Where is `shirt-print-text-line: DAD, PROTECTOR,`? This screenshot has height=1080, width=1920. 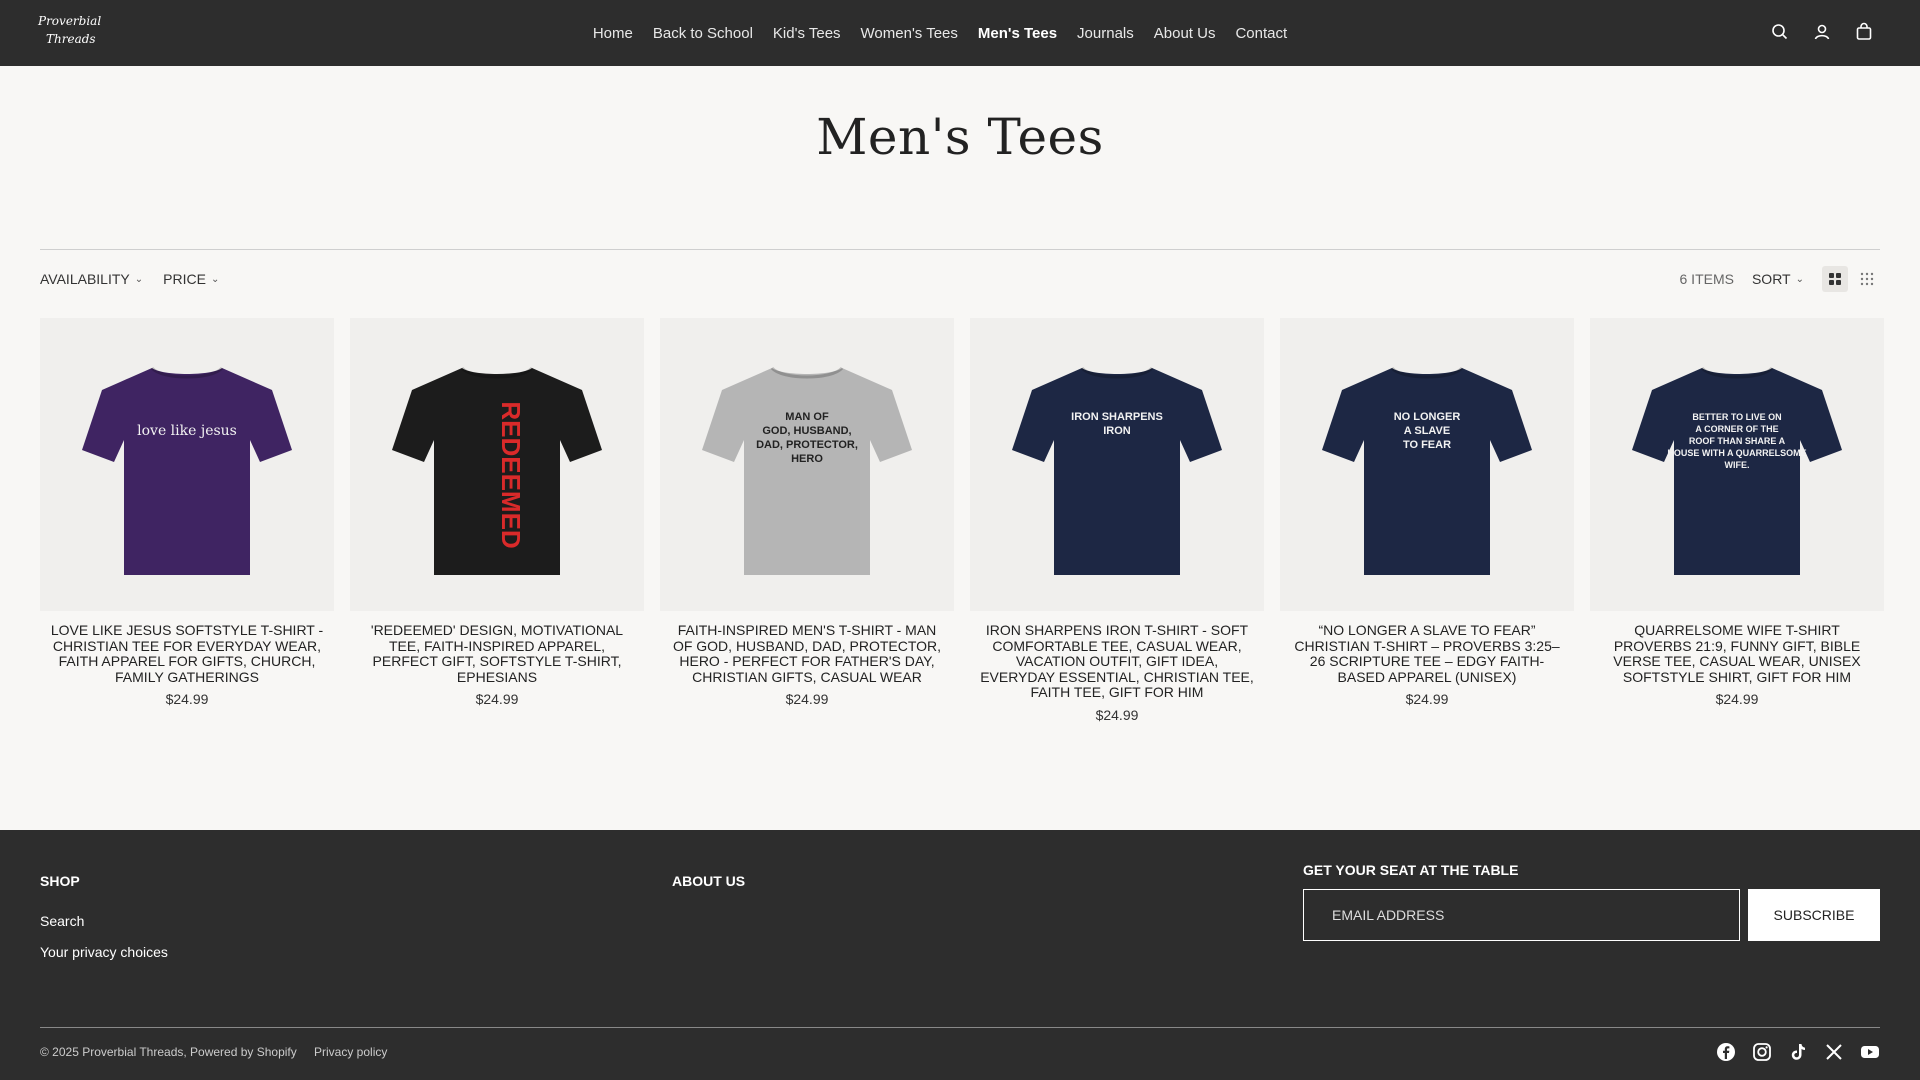 shirt-print-text-line: DAD, PROTECTOR, is located at coordinates (807, 445).